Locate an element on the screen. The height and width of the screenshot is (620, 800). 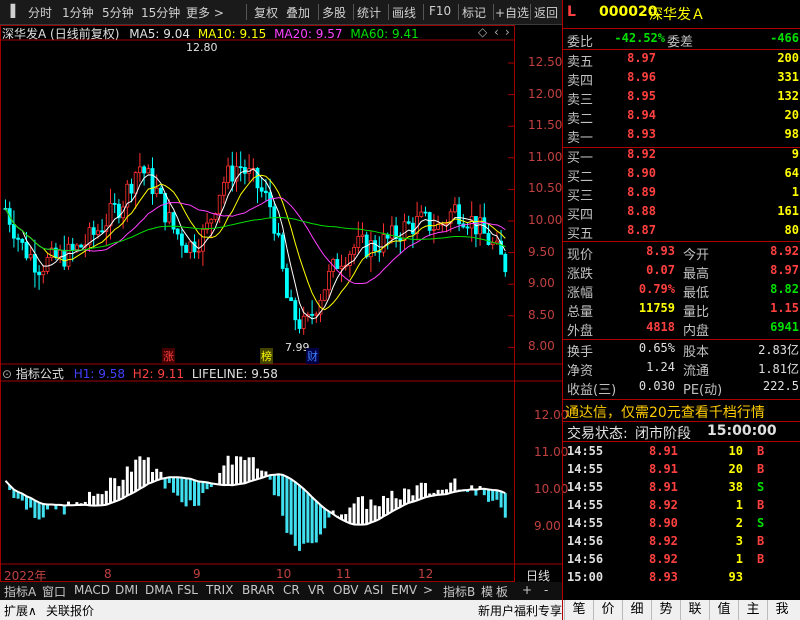
indicator-lifeline: LIFELINE: 9.58 is located at coordinates (234, 374).